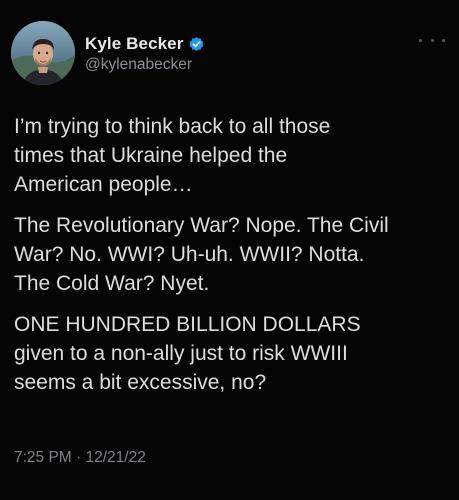 The height and width of the screenshot is (500, 459). What do you see at coordinates (145, 65) in the screenshot?
I see `user-handle: @kylenabecker` at bounding box center [145, 65].